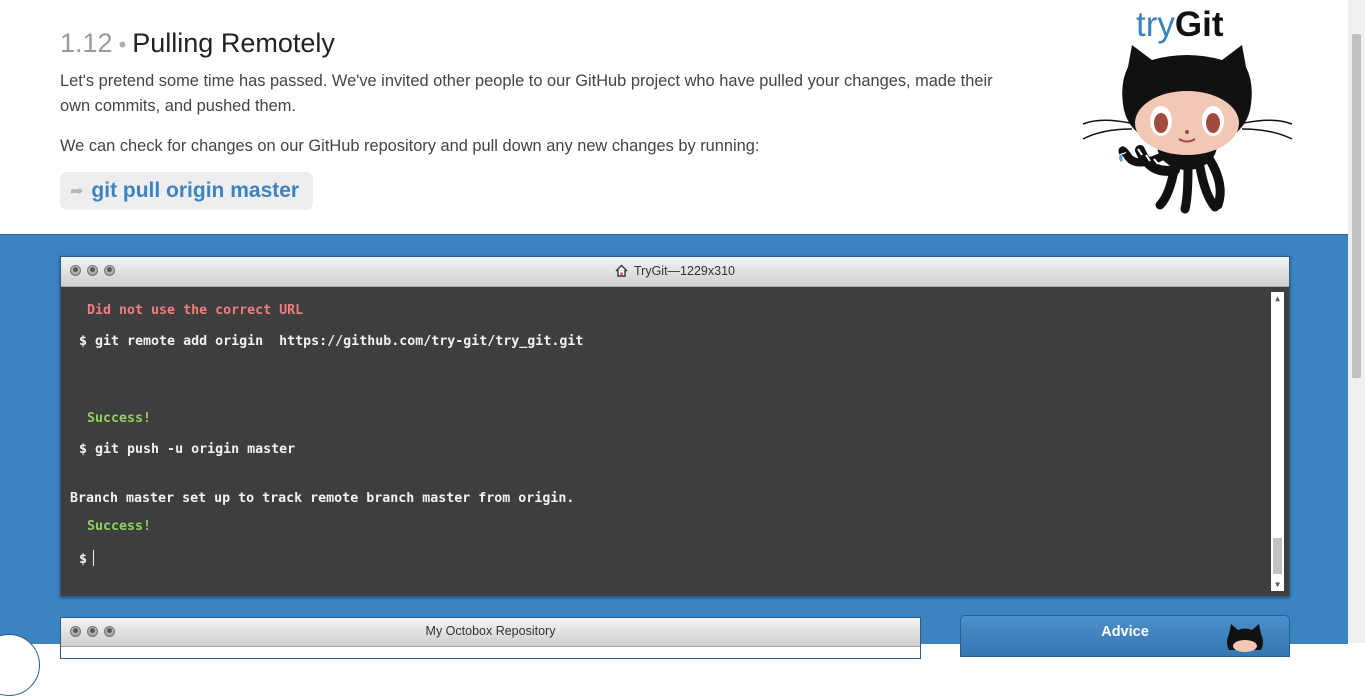  Describe the element at coordinates (1125, 632) in the screenshot. I see `advice-title: Advice` at that location.